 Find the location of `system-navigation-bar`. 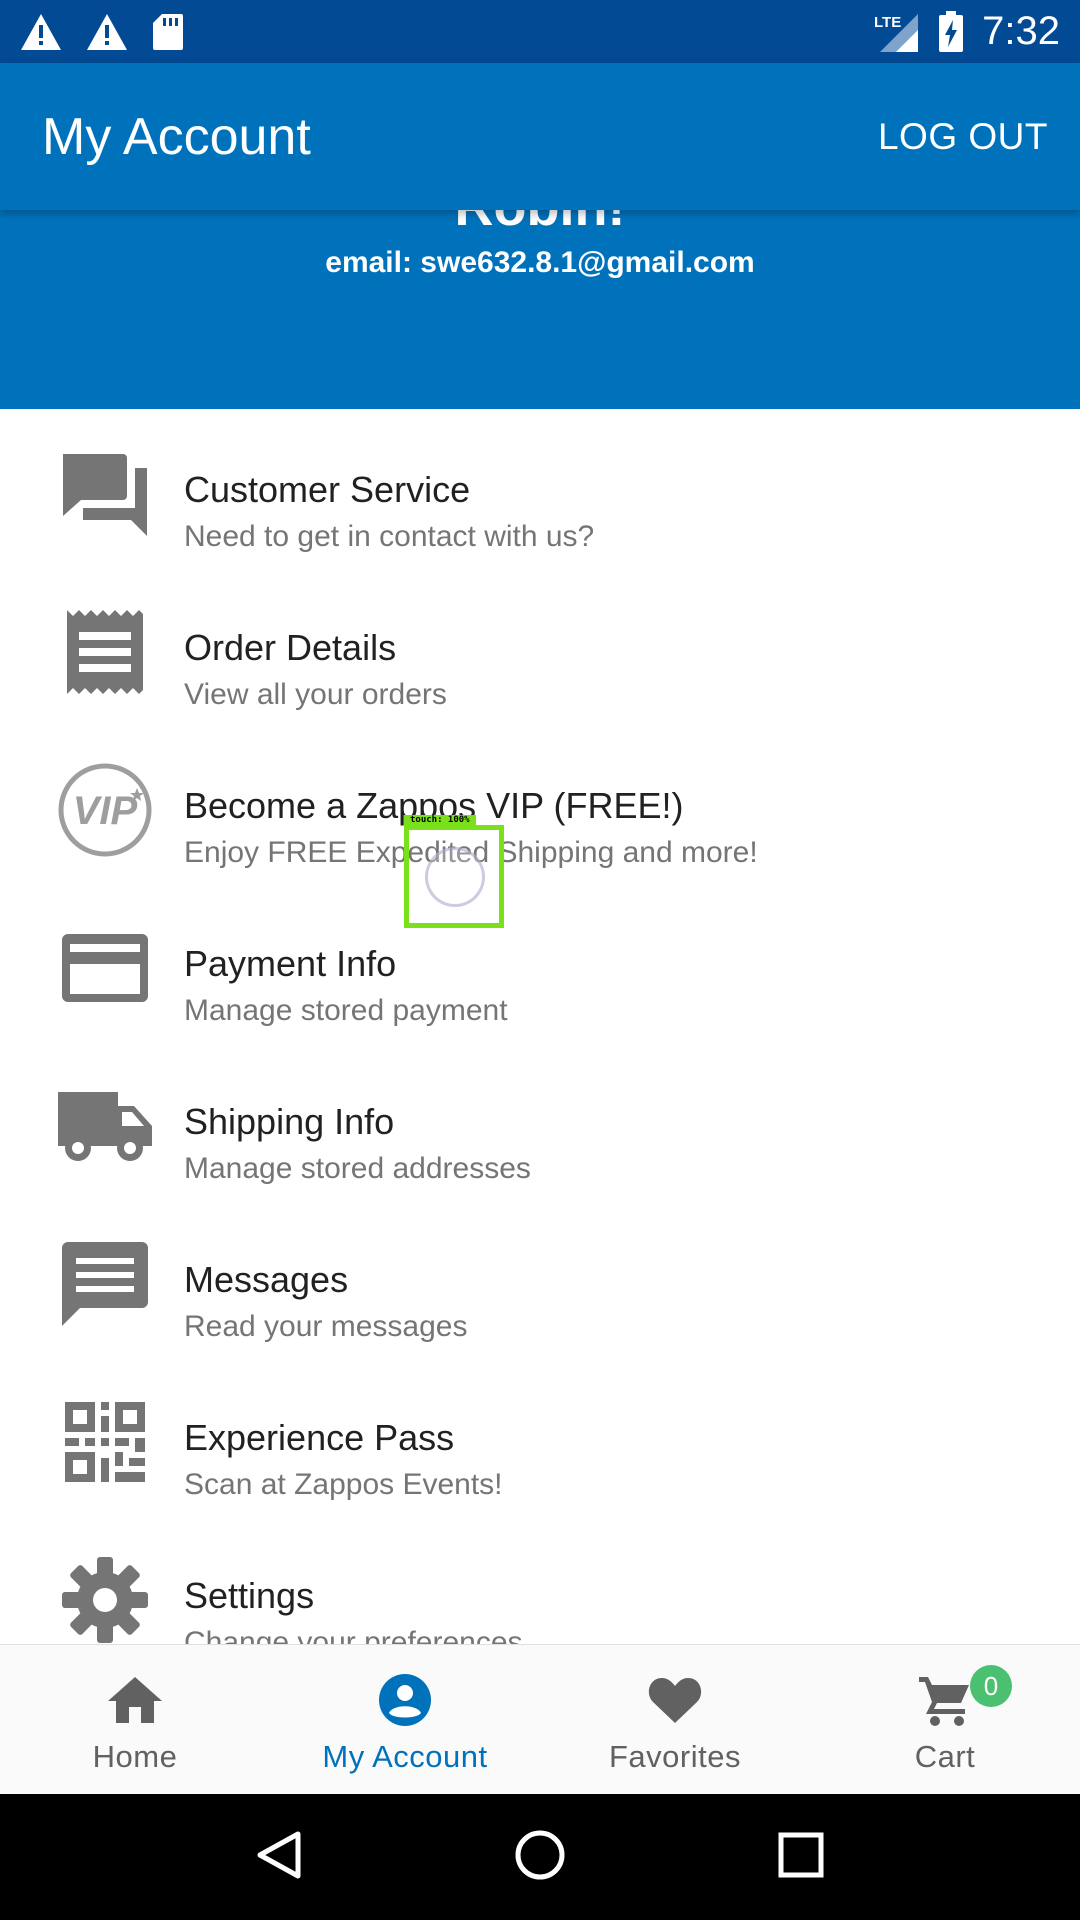

system-navigation-bar is located at coordinates (540, 1857).